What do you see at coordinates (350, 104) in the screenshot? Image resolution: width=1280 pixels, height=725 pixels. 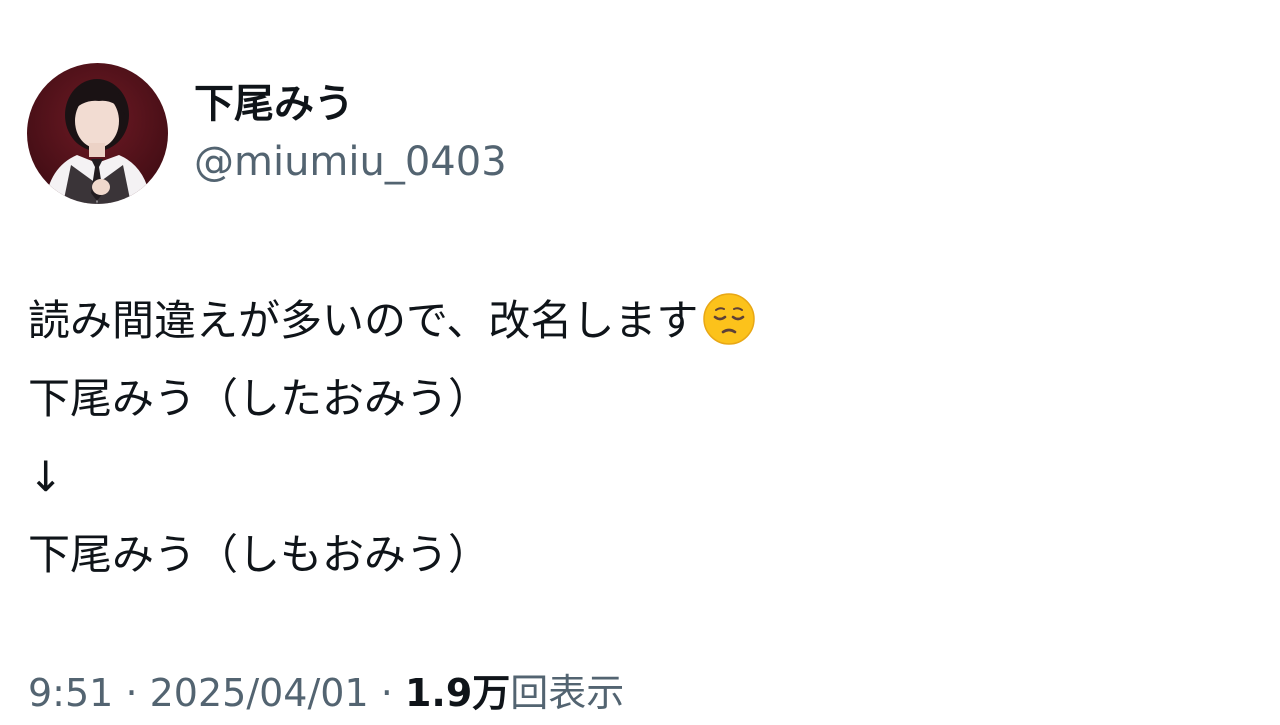 I see `author-display-name: 下尾みう` at bounding box center [350, 104].